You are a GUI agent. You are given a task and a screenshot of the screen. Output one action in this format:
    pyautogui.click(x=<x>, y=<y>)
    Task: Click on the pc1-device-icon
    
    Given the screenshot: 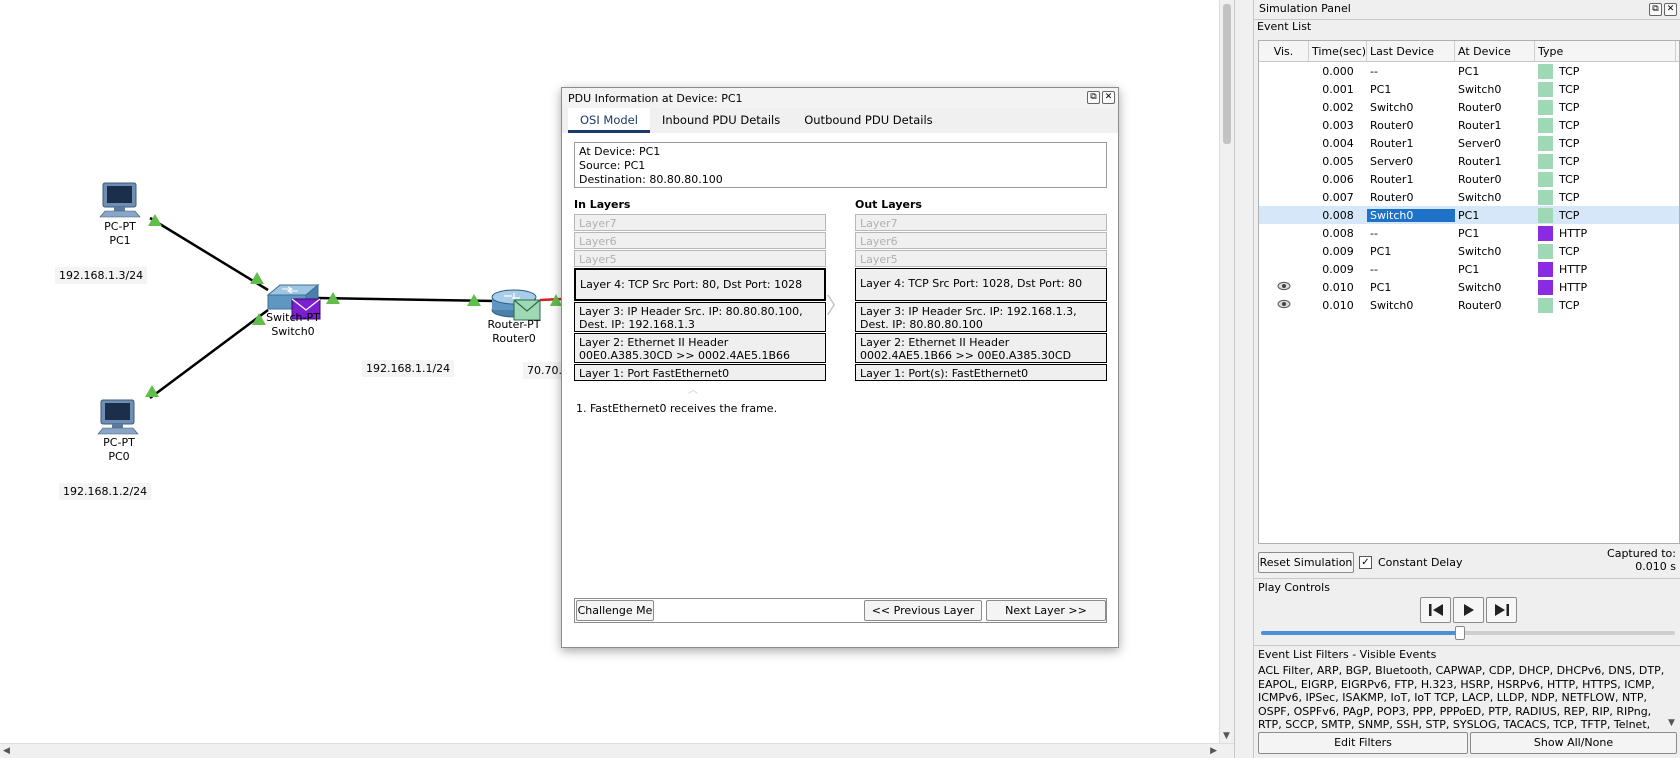 What is the action you would take?
    pyautogui.click(x=120, y=200)
    